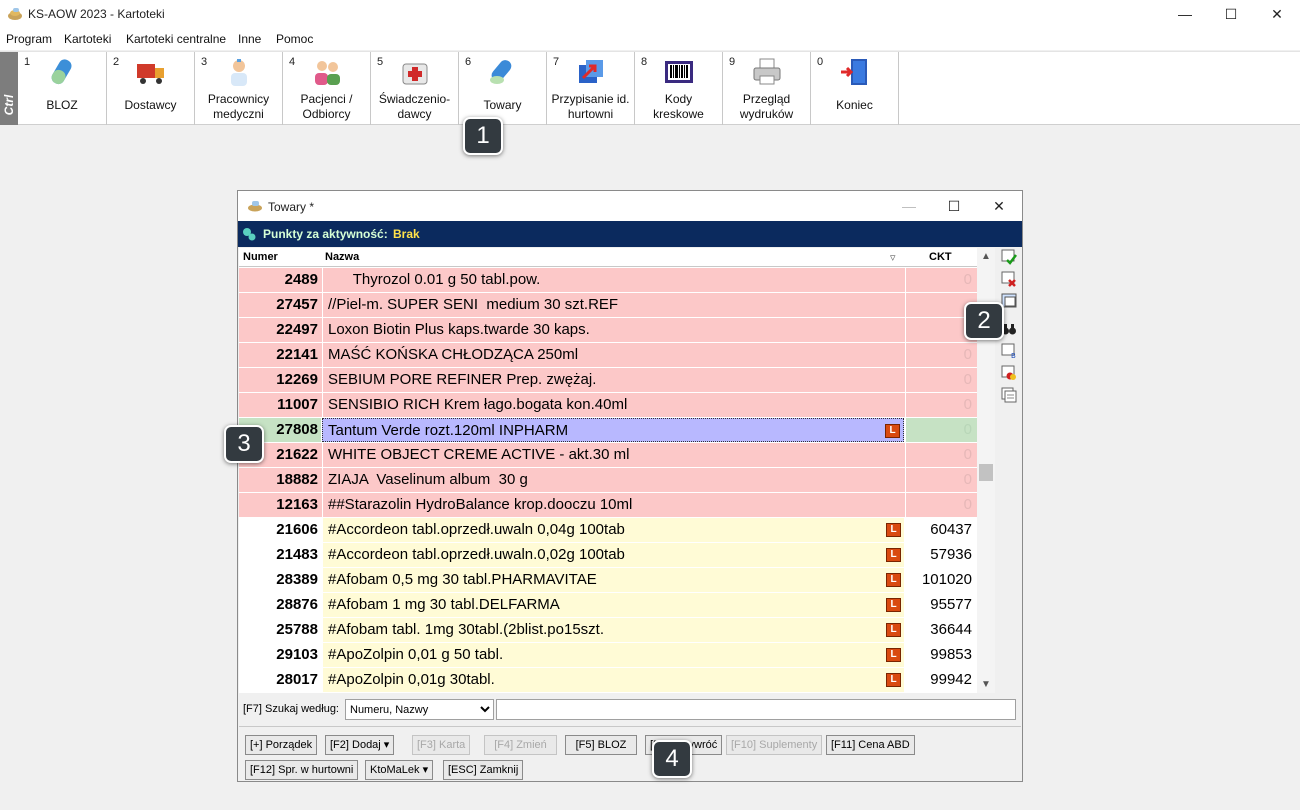 The image size is (1300, 810). Describe the element at coordinates (441, 745) in the screenshot. I see `card-button: [F3] Karta` at that location.